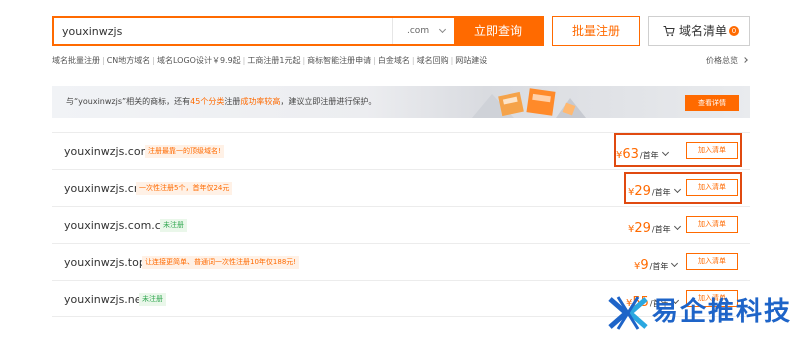  Describe the element at coordinates (734, 31) in the screenshot. I see `cart-count-badge: 0` at that location.